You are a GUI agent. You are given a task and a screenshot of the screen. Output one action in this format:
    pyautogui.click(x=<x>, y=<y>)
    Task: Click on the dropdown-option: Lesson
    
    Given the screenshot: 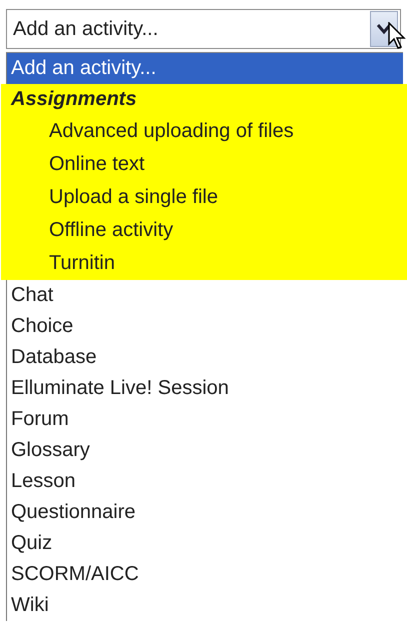 What is the action you would take?
    pyautogui.click(x=205, y=481)
    